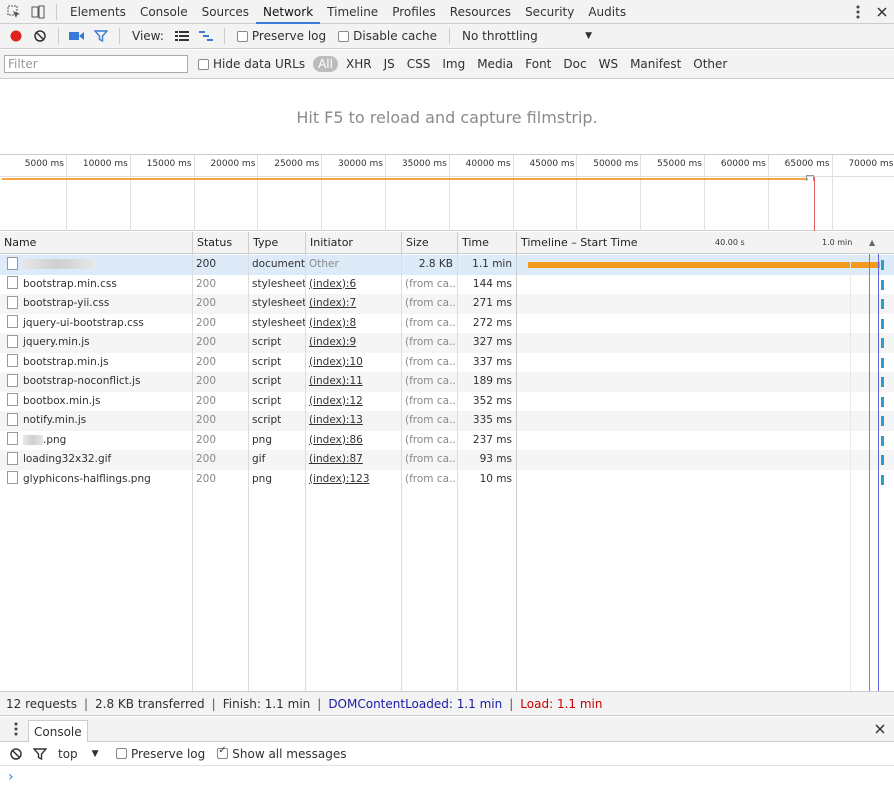  I want to click on filter-type-media: Media, so click(495, 64).